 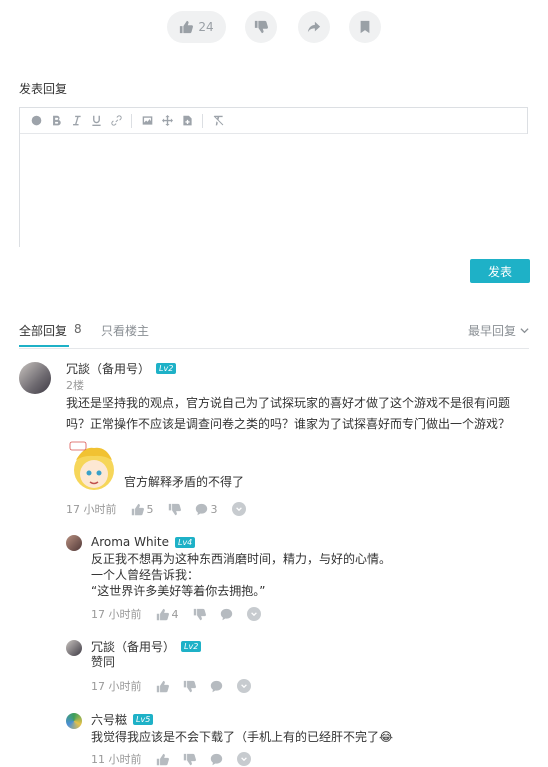 I want to click on submit-reply-button: 发表, so click(x=500, y=271).